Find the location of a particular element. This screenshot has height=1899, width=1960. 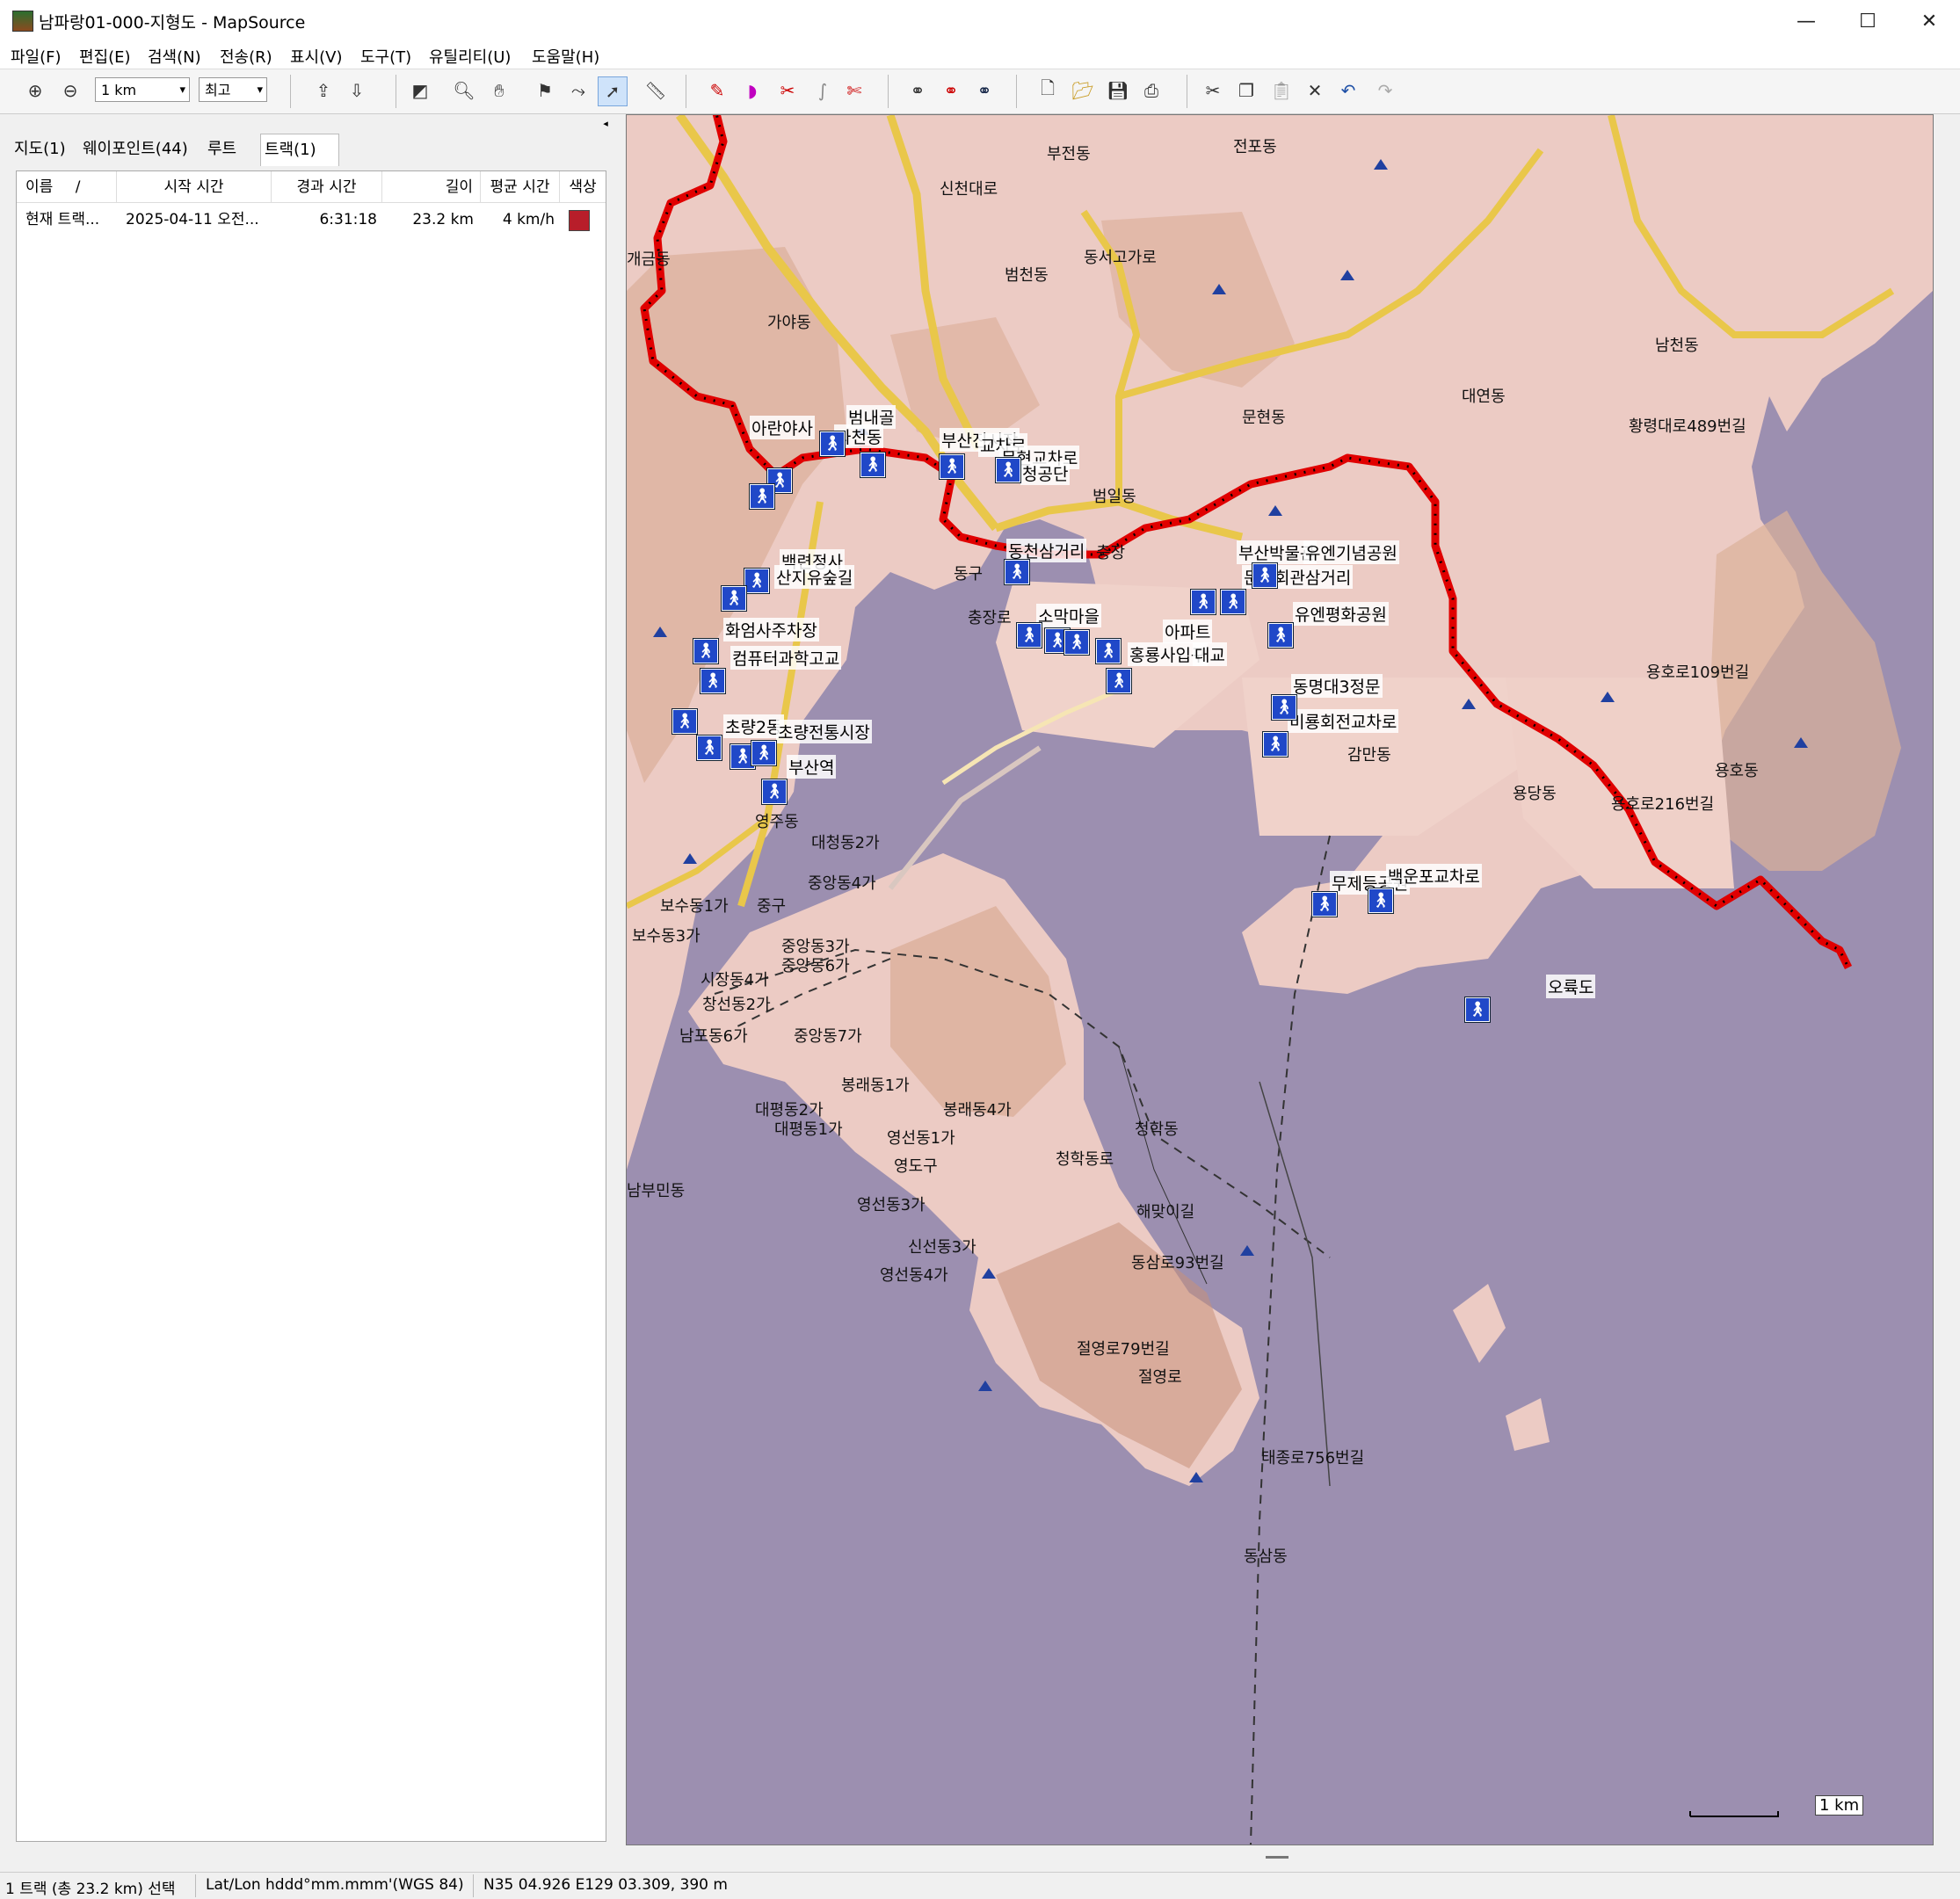

track-draw-icon: ✎ is located at coordinates (717, 91).